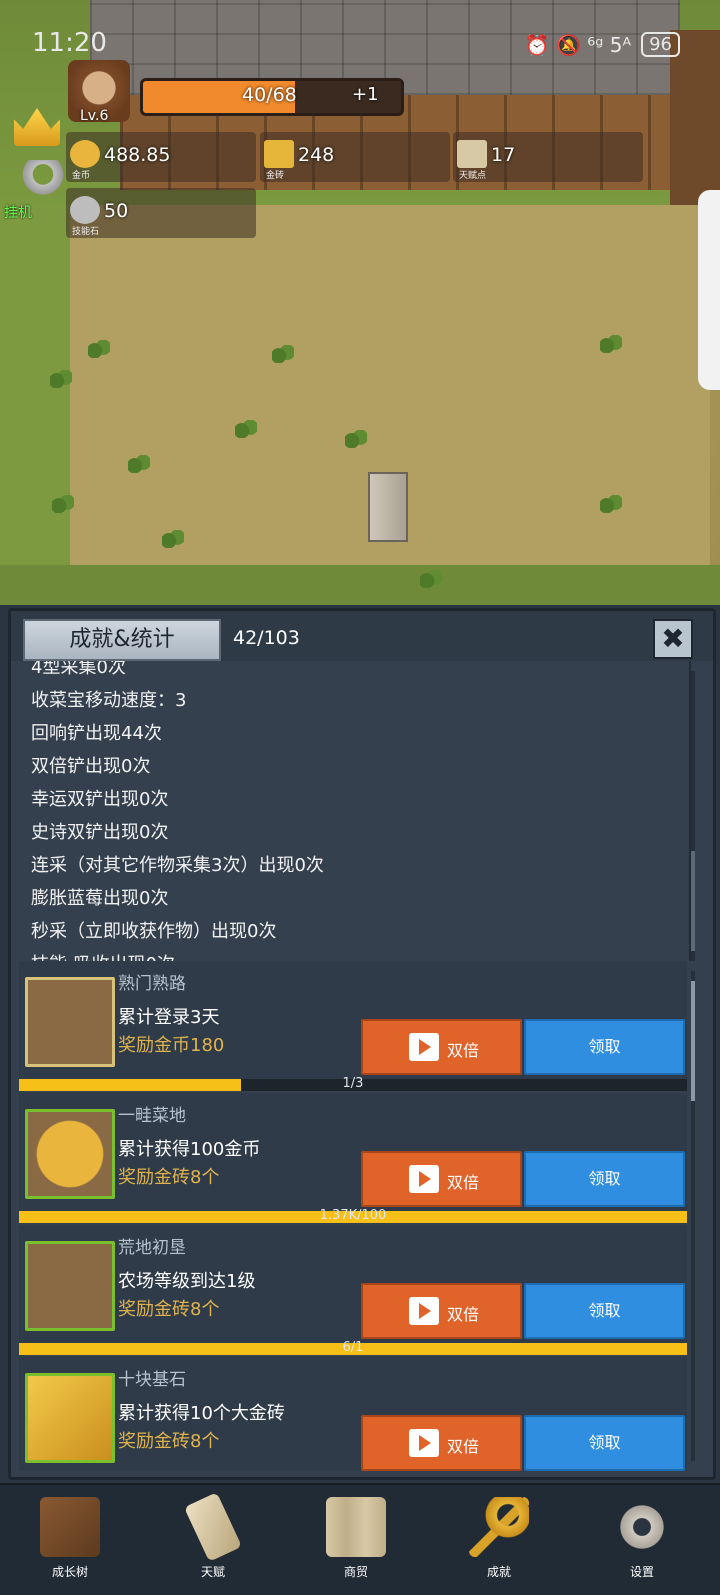  What do you see at coordinates (103, 955) in the screenshot?
I see `stat-line: 技能-吸收出现0次` at bounding box center [103, 955].